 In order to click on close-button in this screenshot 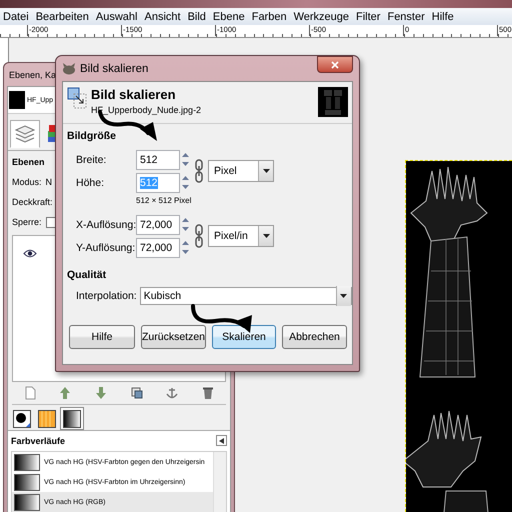, I will do `click(335, 64)`.